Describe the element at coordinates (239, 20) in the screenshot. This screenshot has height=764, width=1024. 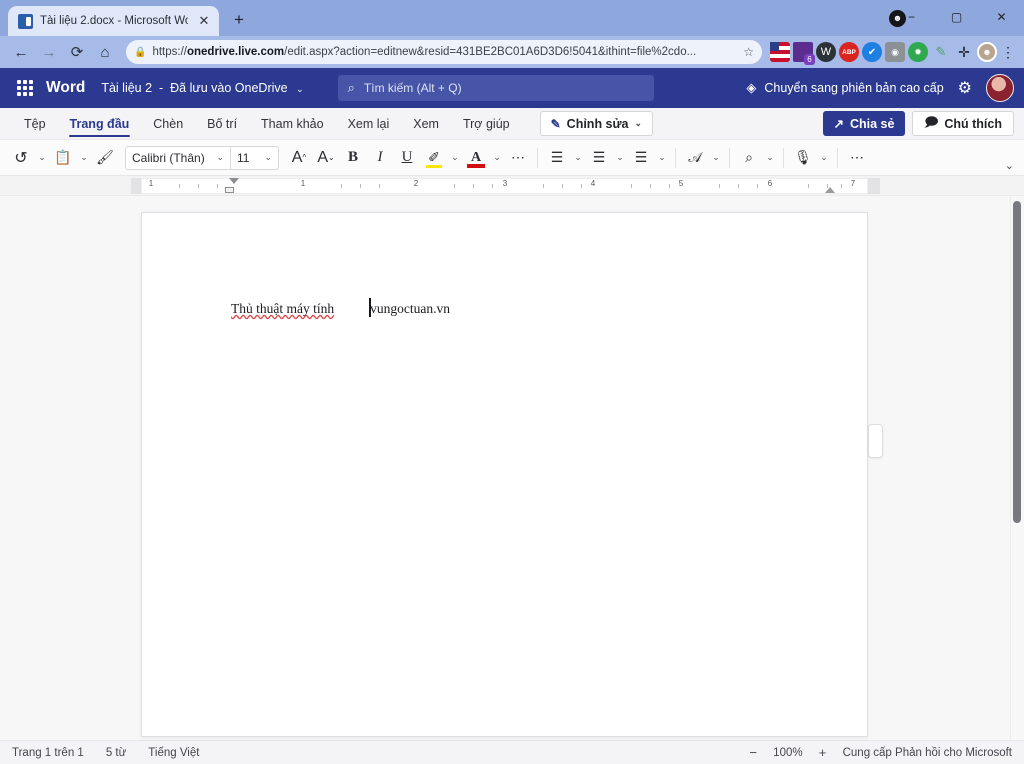
I see `new-tab-button: +` at that location.